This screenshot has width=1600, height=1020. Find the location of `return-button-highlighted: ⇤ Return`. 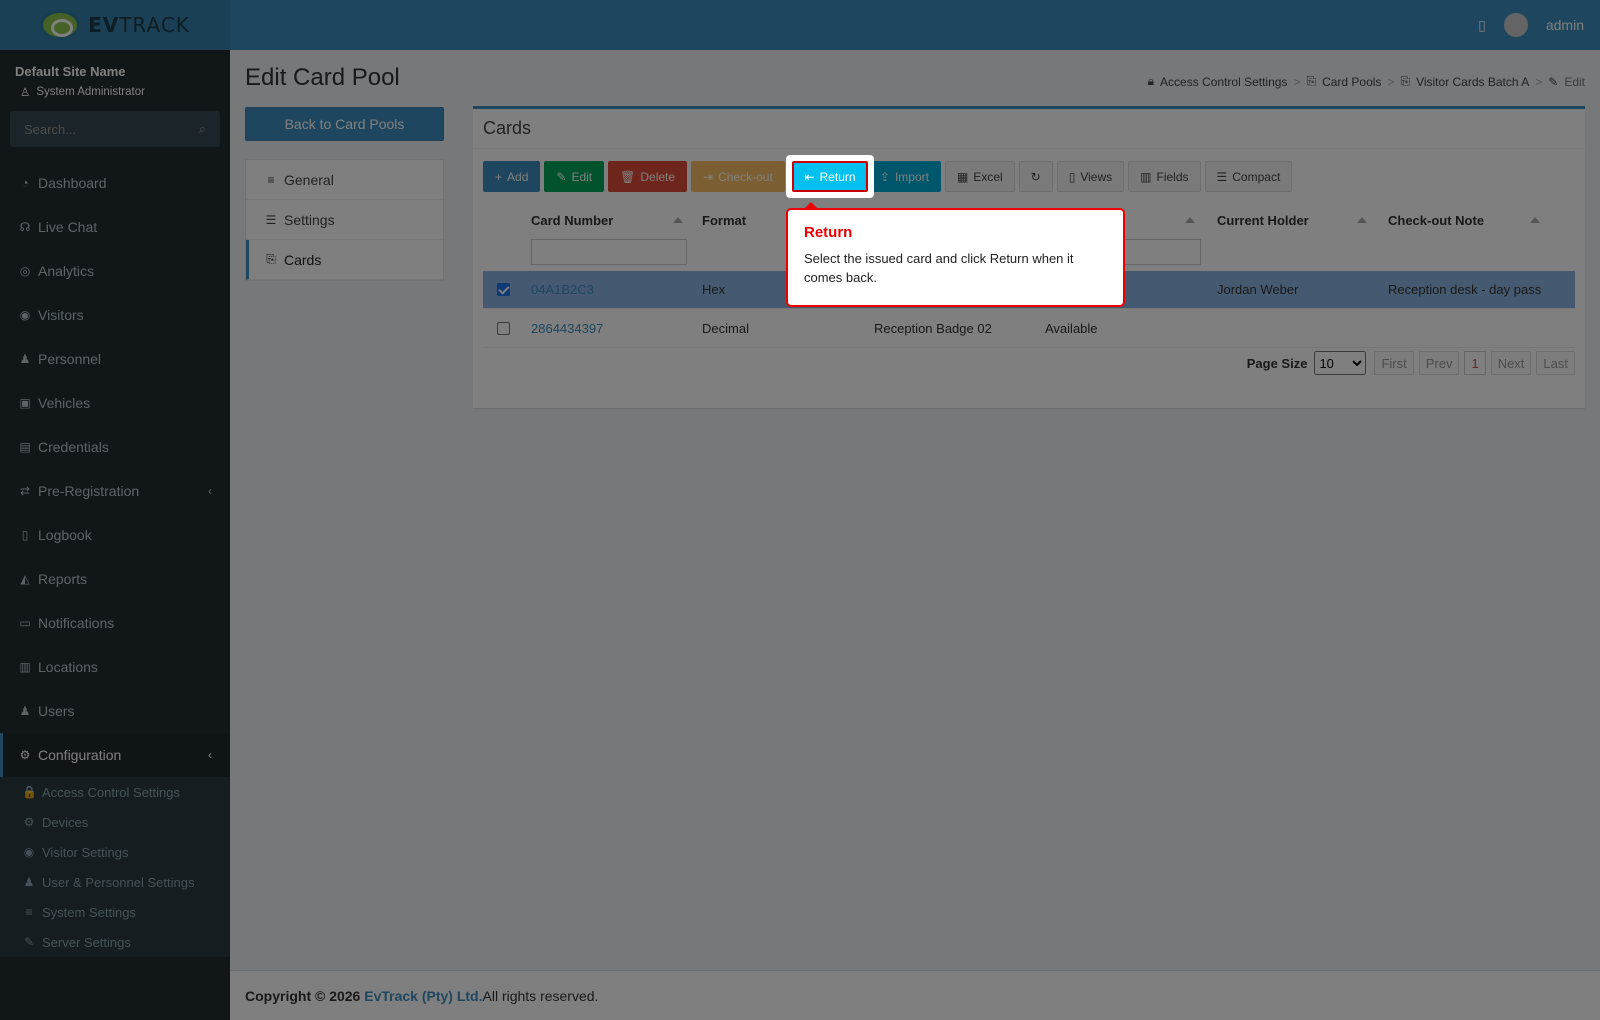

return-button-highlighted: ⇤ Return is located at coordinates (830, 176).